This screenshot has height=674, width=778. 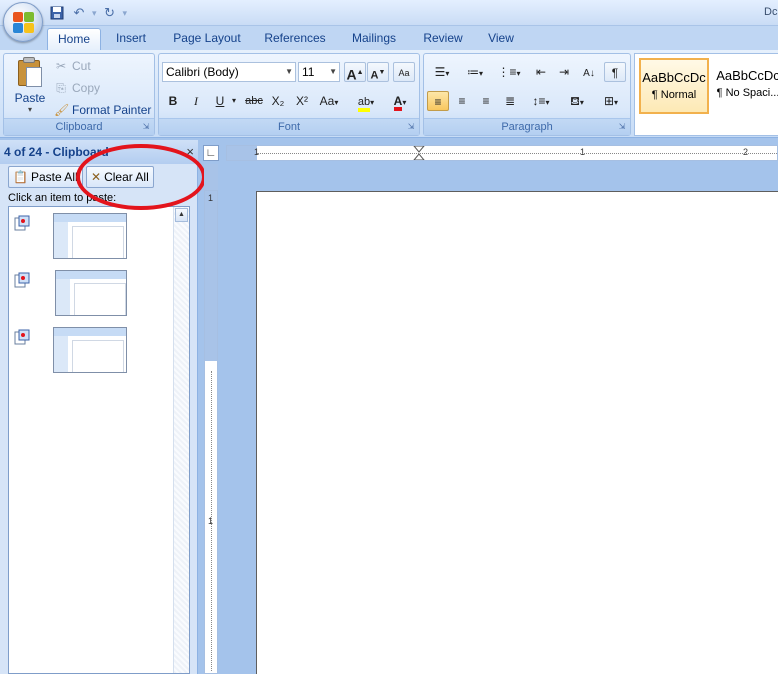 What do you see at coordinates (443, 39) in the screenshot?
I see `tab-review: Review` at bounding box center [443, 39].